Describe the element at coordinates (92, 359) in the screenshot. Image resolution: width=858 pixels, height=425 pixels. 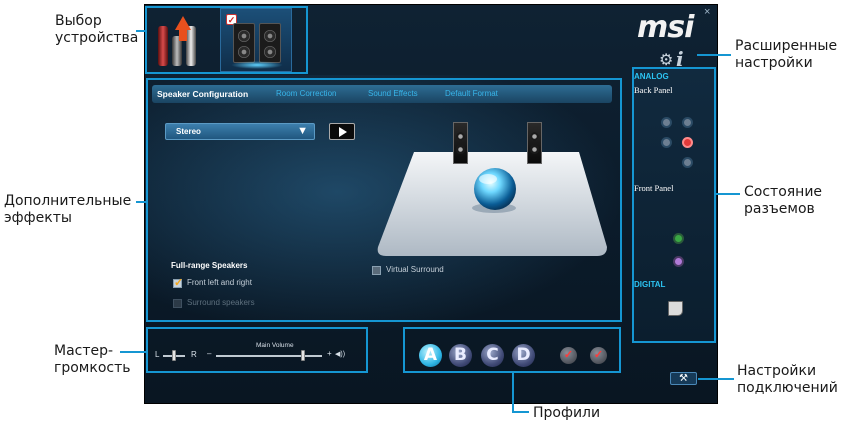
I see `callout-master-volume: Мастер- громкость` at that location.